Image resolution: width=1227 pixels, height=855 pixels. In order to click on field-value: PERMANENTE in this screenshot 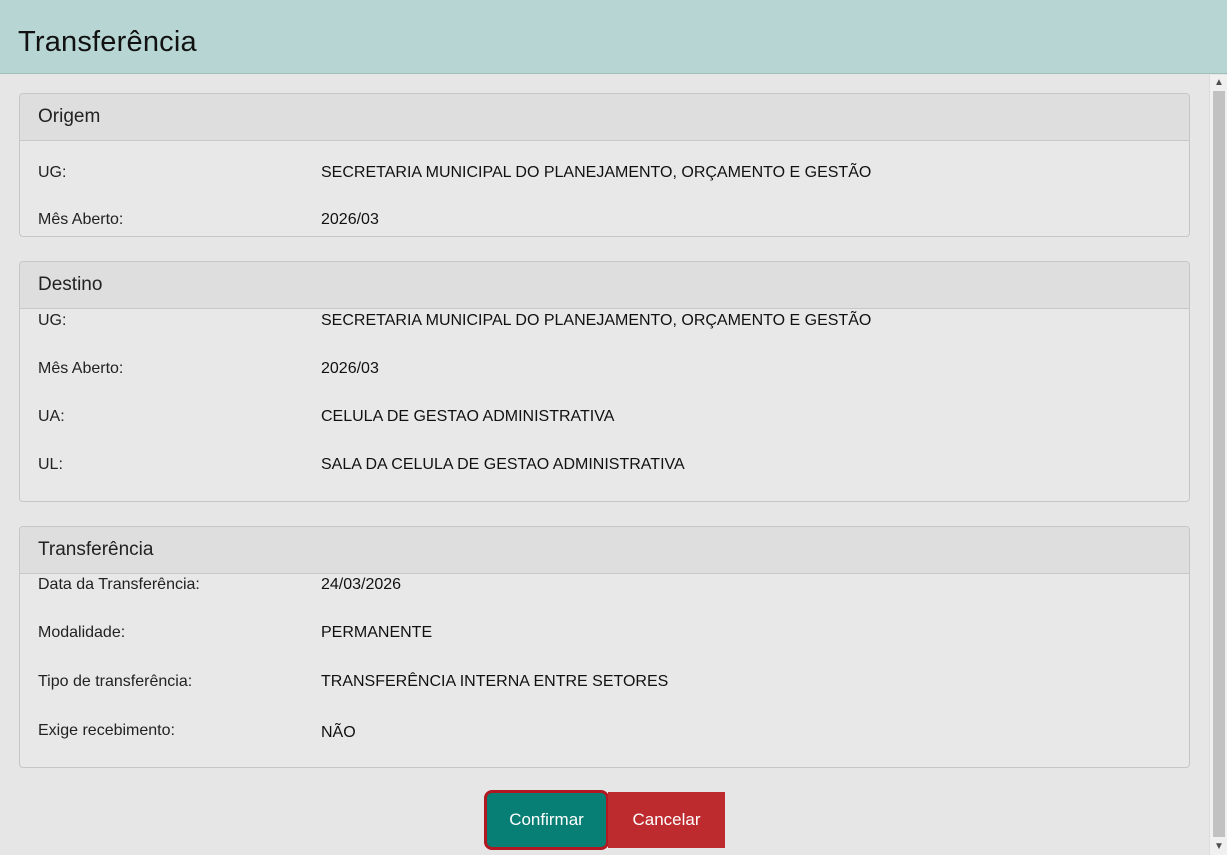, I will do `click(377, 632)`.